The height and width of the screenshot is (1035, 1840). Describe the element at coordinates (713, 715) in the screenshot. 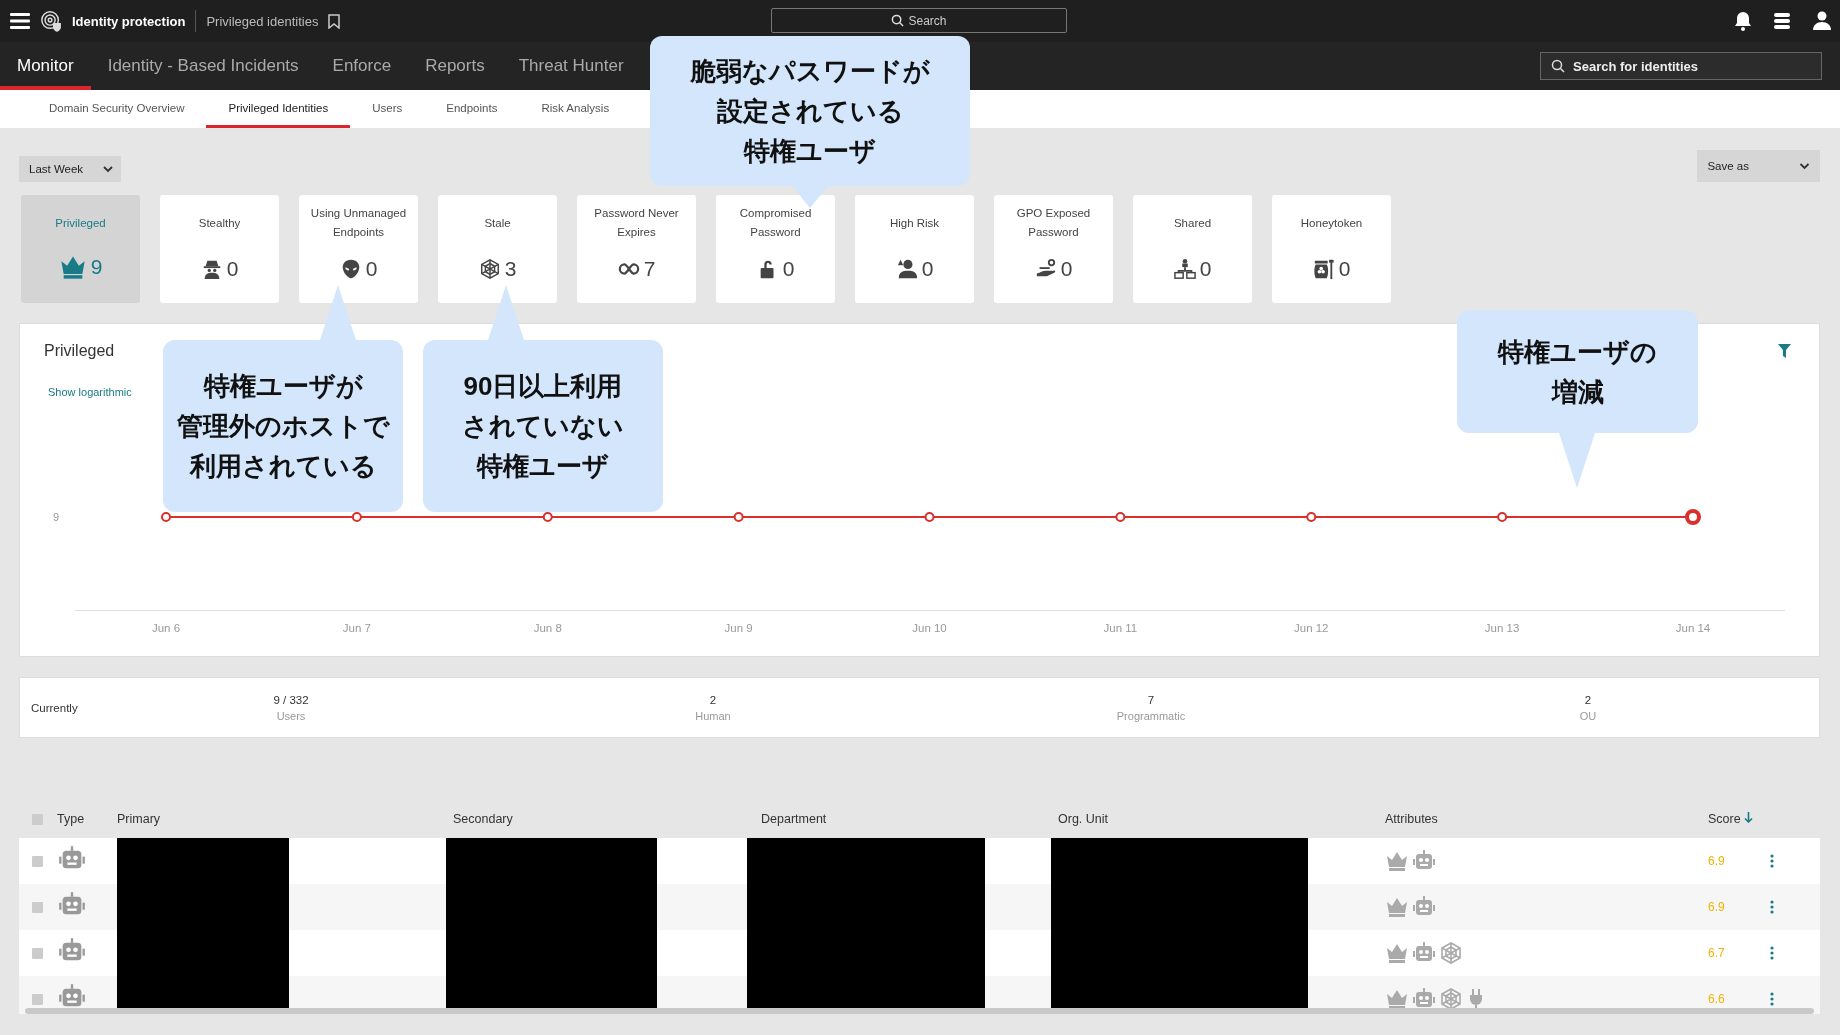

I see `stat-caption: Human` at that location.